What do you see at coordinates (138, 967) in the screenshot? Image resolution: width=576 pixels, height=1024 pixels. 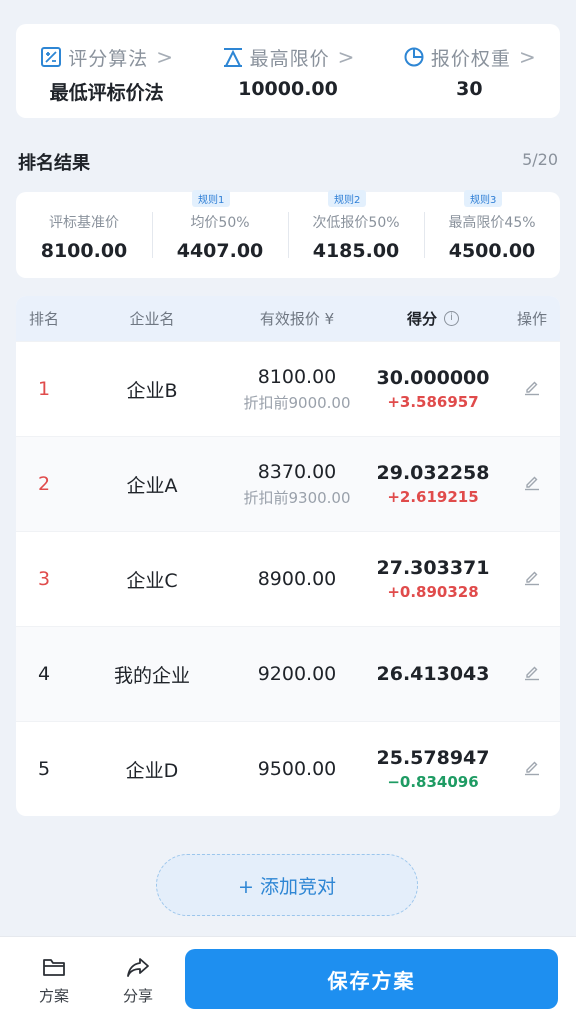 I see `share-icon` at bounding box center [138, 967].